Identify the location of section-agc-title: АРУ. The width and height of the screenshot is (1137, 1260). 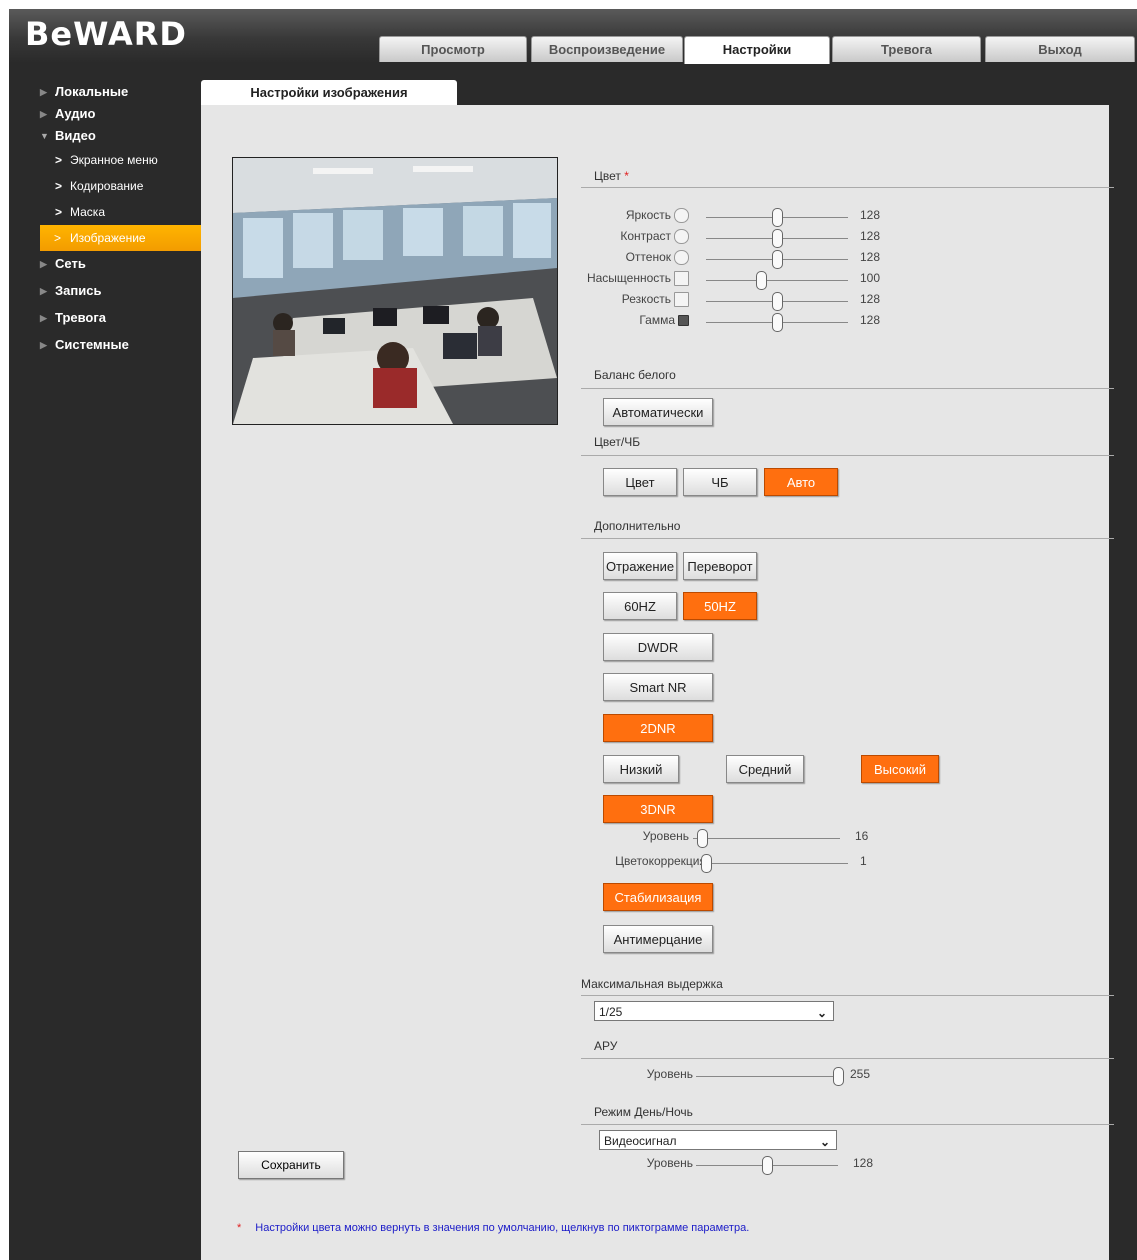
(606, 1046).